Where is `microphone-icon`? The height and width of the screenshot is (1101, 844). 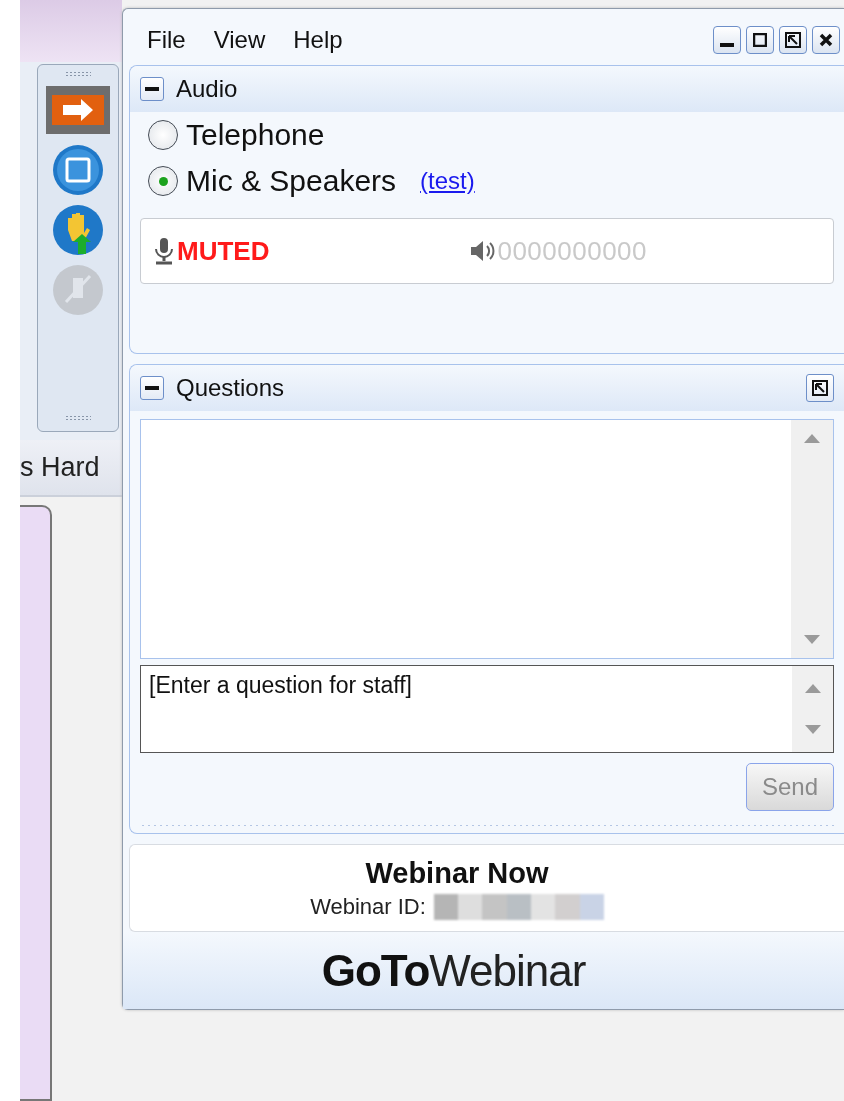 microphone-icon is located at coordinates (164, 251).